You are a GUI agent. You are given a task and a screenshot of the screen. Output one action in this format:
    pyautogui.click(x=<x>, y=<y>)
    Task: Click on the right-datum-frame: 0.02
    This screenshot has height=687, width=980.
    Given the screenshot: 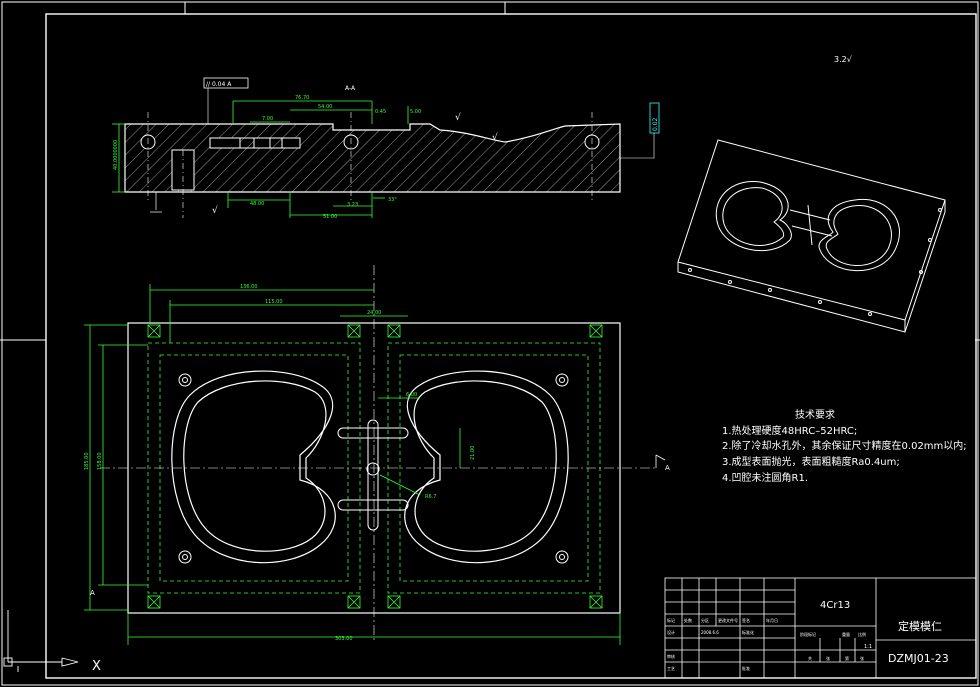 What is the action you would take?
    pyautogui.click(x=640, y=130)
    